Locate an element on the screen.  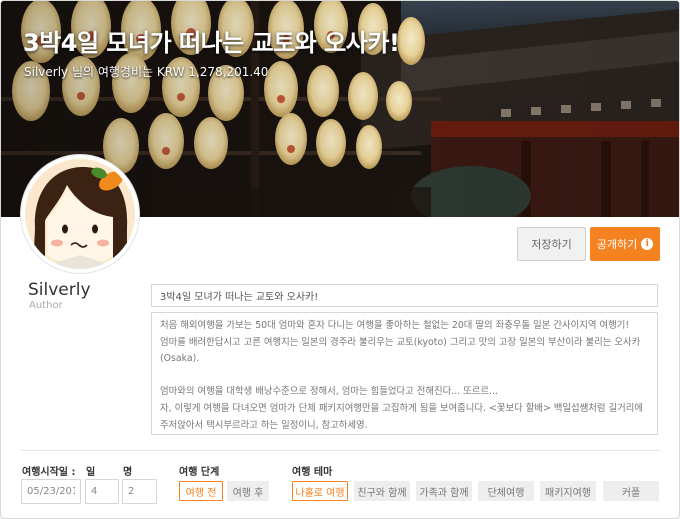
section-divider is located at coordinates (341, 450).